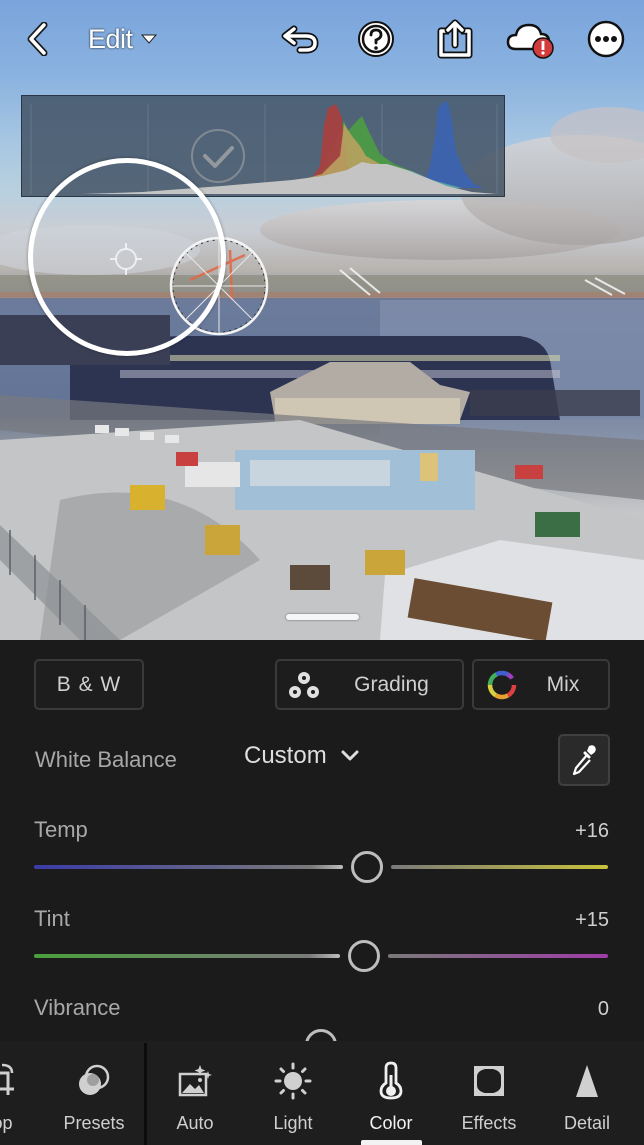 Image resolution: width=644 pixels, height=1145 pixels. Describe the element at coordinates (52, 918) in the screenshot. I see `tint-label: Tint` at that location.